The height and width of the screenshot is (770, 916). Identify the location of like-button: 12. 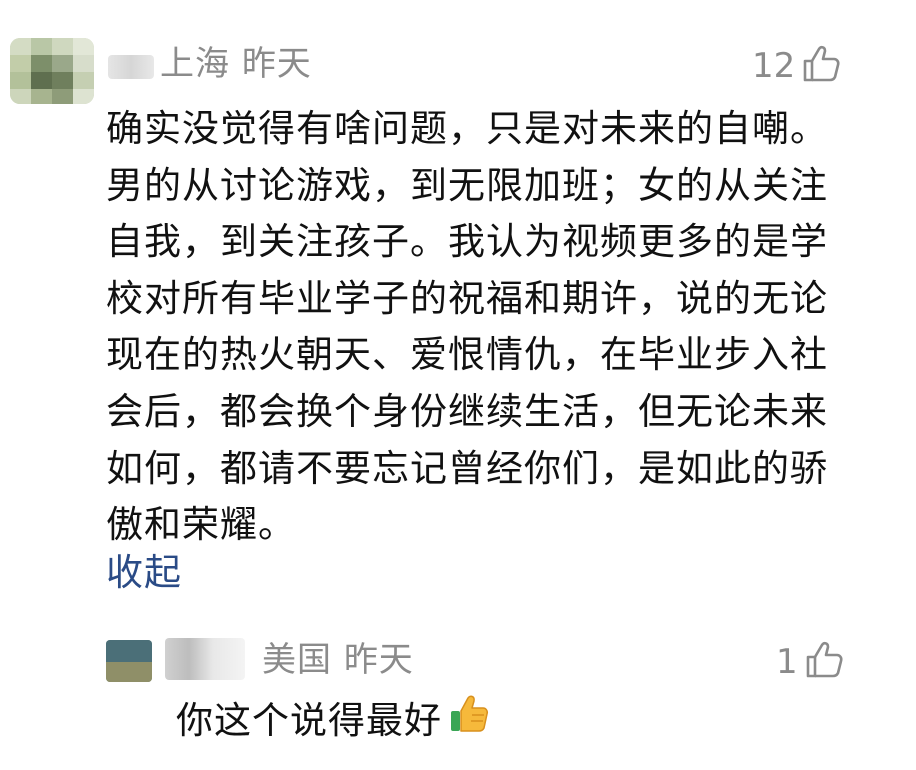
(796, 66).